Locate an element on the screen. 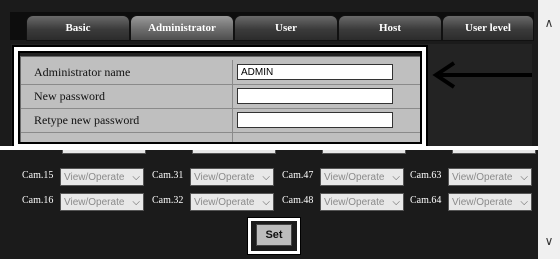 The height and width of the screenshot is (259, 560). tab-host: Host is located at coordinates (390, 28).